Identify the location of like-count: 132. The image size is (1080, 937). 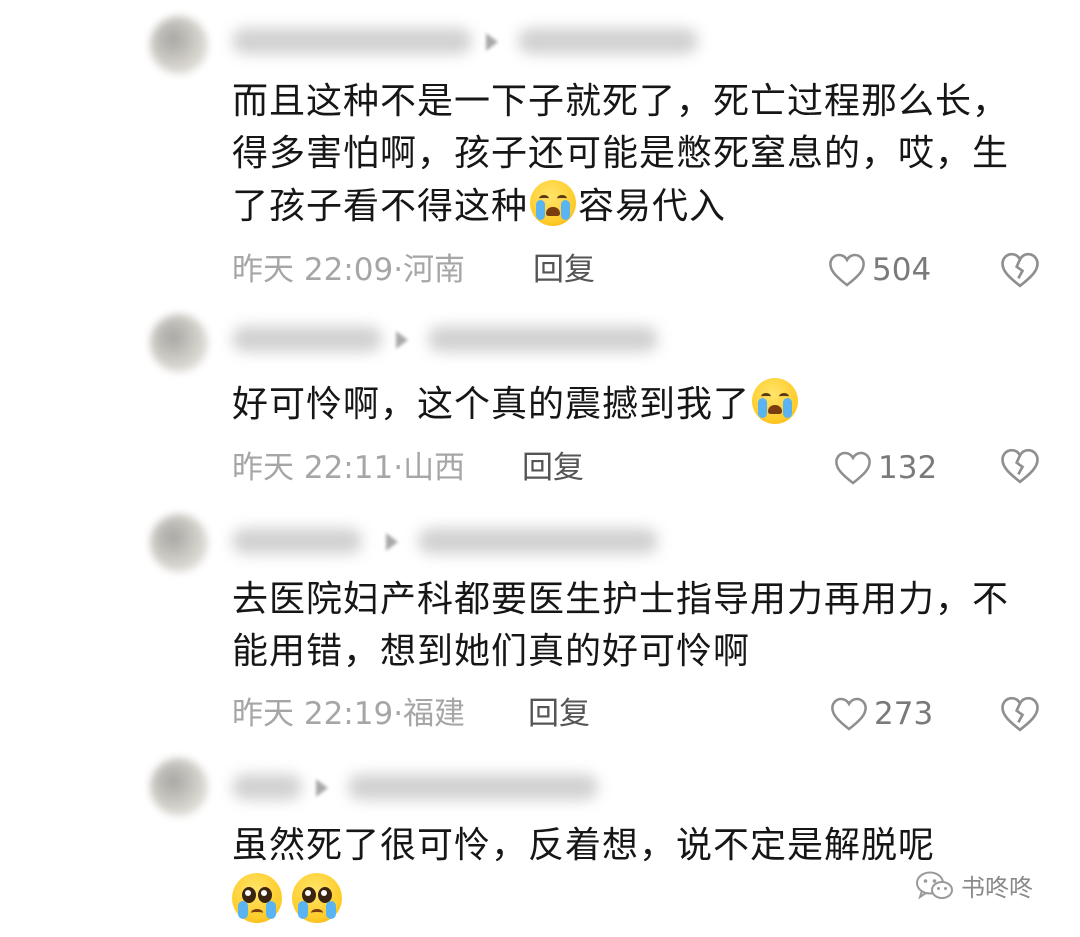
(908, 468).